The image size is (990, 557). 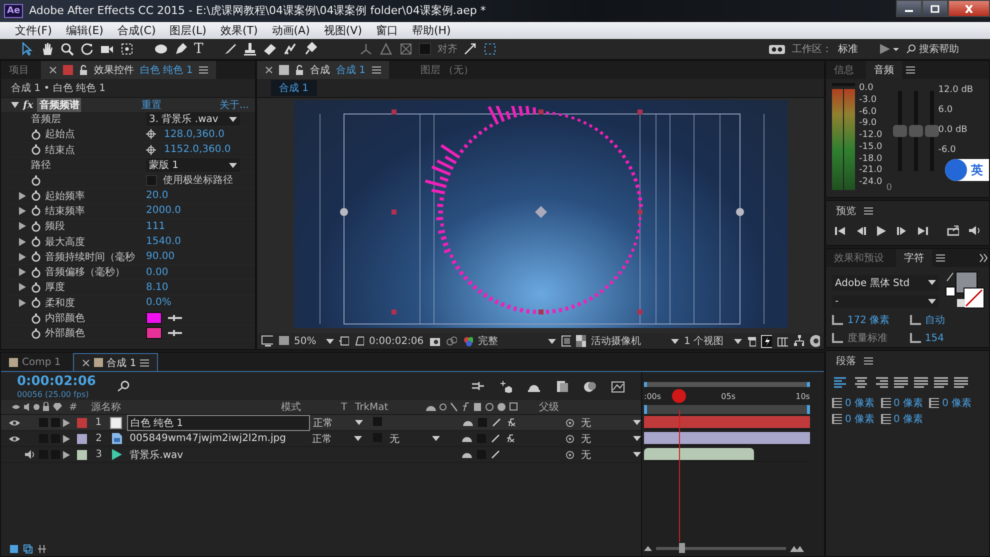 I want to click on panel-tab: 效果控件 白色 纯色 1, so click(x=128, y=70).